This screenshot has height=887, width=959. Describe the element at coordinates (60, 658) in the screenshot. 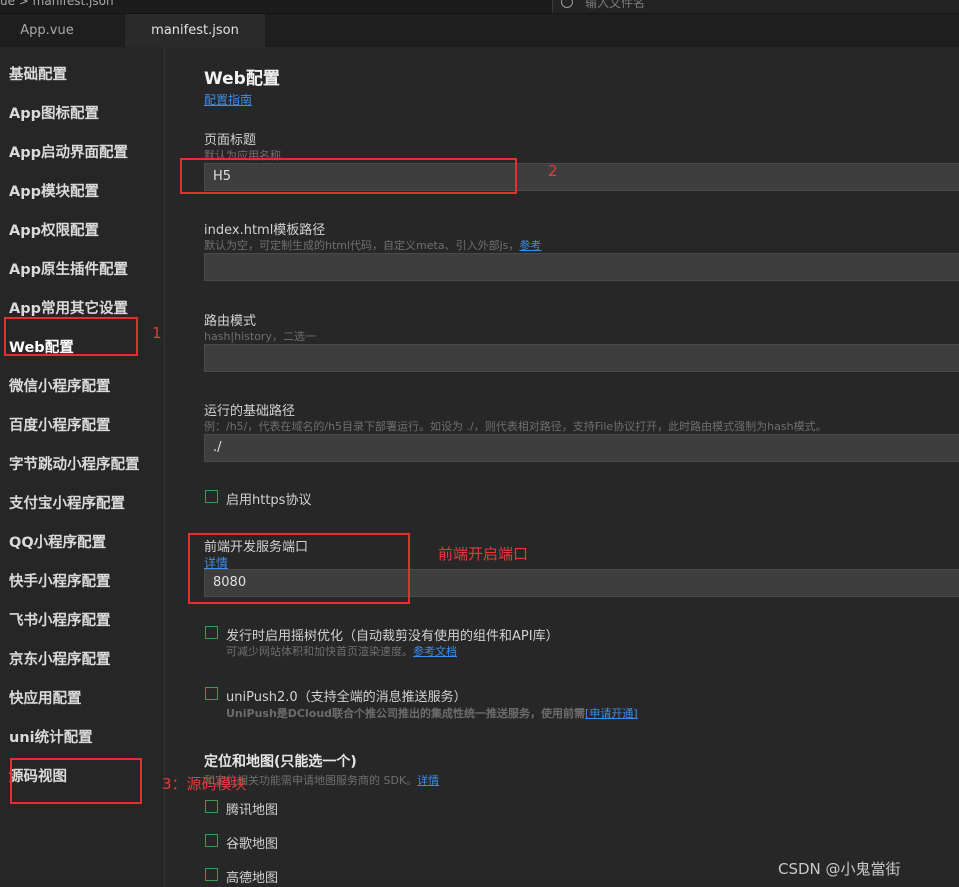

I see `sidebar-item-jd: 京东小程序配置` at that location.